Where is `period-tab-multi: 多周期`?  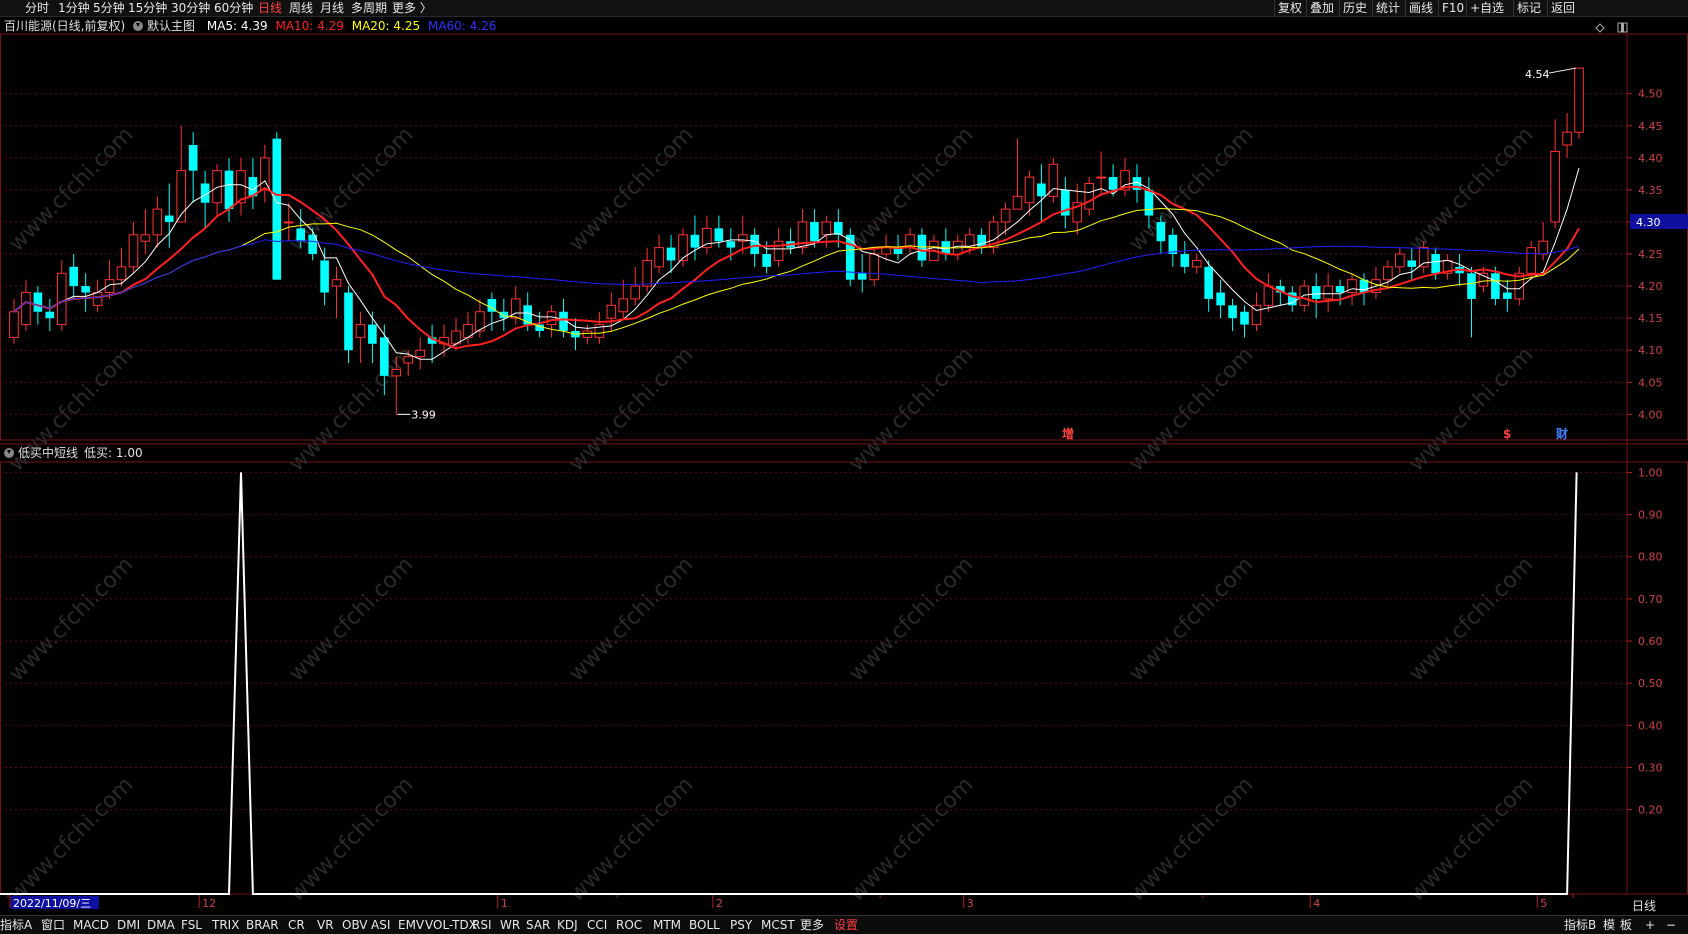 period-tab-multi: 多周期 is located at coordinates (369, 8).